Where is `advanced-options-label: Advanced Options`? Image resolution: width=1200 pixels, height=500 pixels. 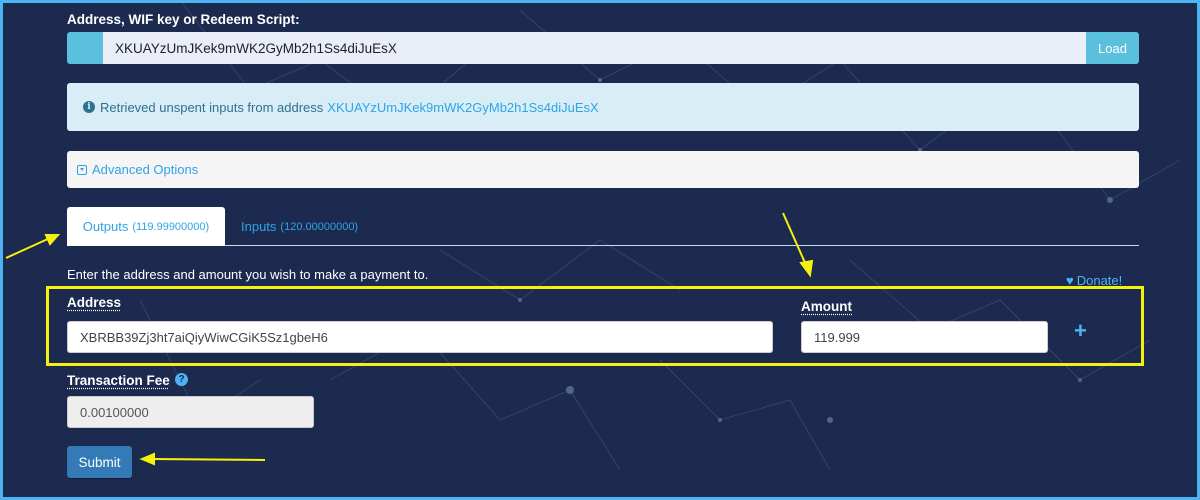
advanced-options-label: Advanced Options is located at coordinates (145, 169).